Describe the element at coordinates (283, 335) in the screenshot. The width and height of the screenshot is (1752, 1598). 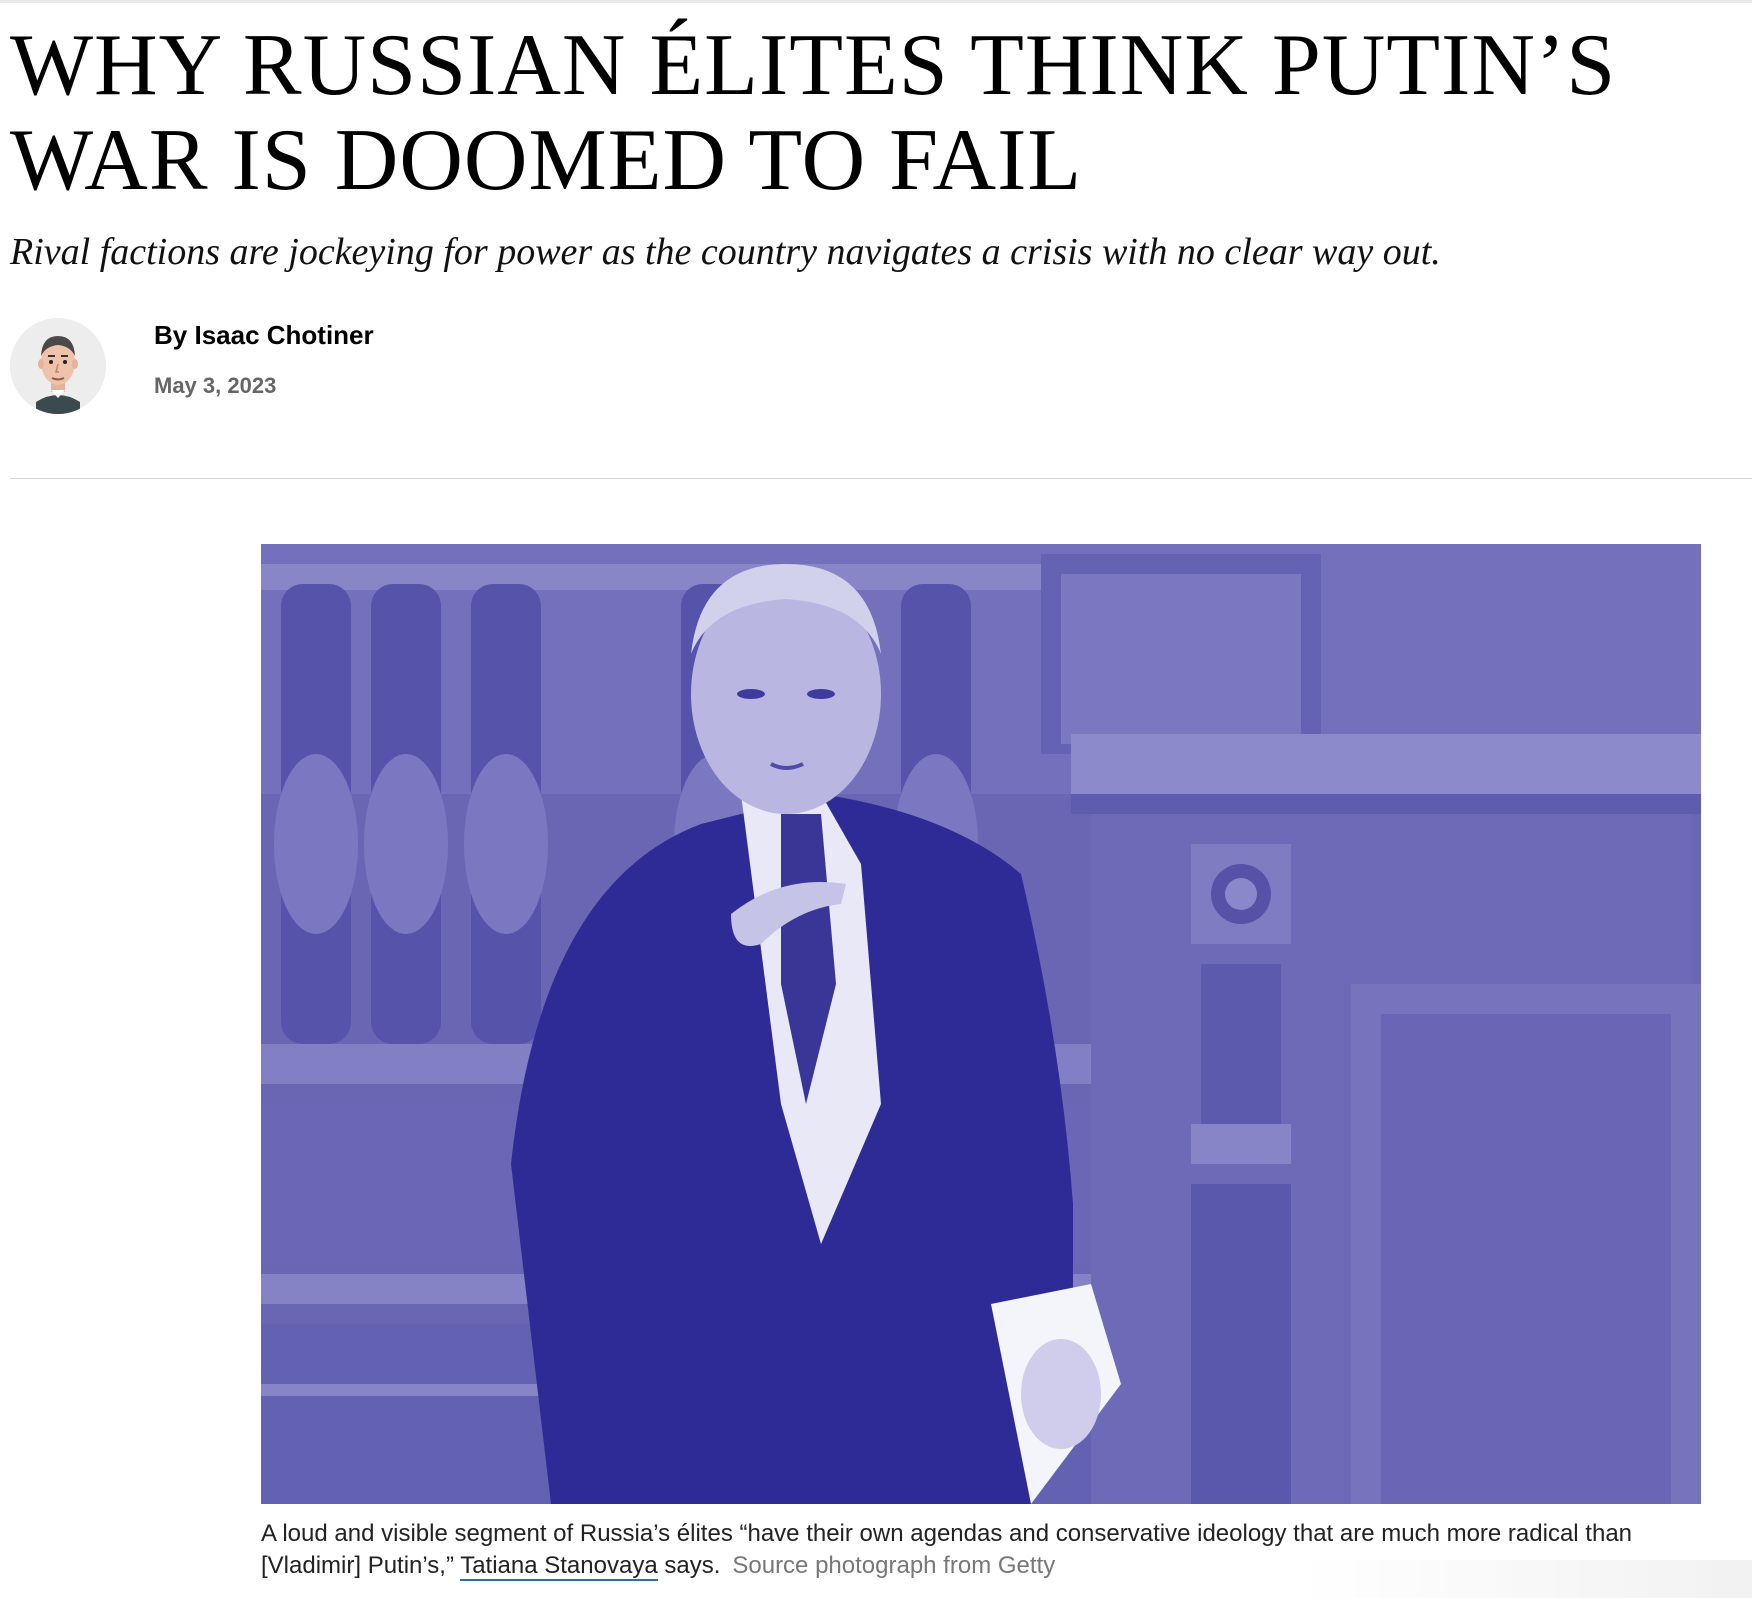
I see `author-name-link: Isaac Chotiner` at that location.